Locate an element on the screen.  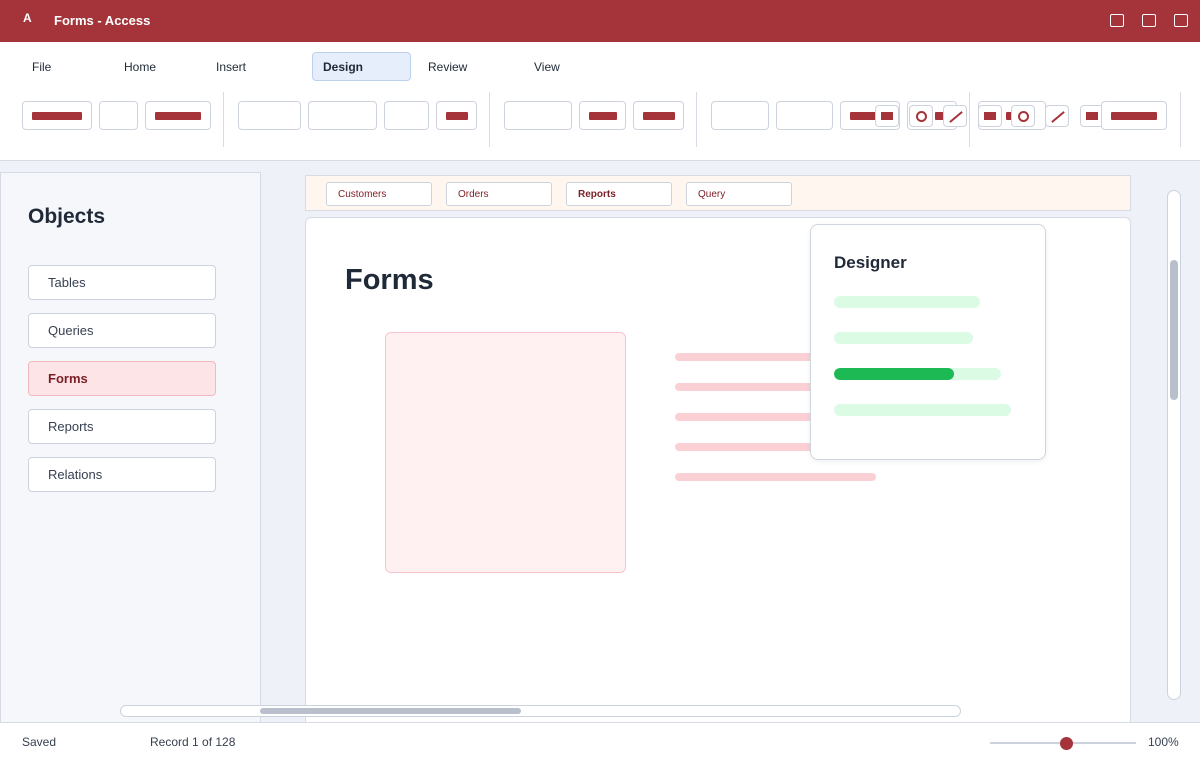
sidebar-title: Objects is located at coordinates (67, 216).